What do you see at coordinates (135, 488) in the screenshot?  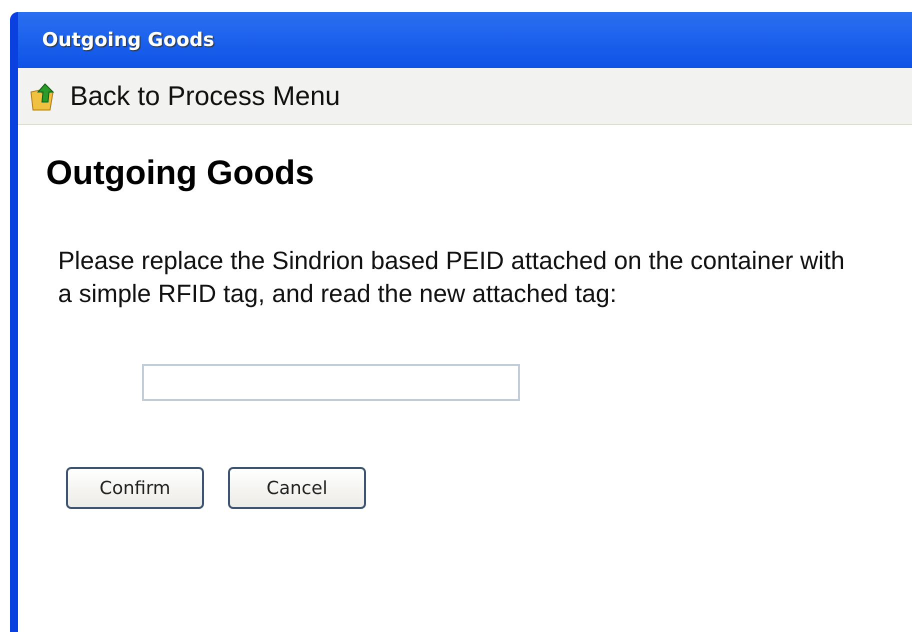 I see `confirm-button: Confirm` at bounding box center [135, 488].